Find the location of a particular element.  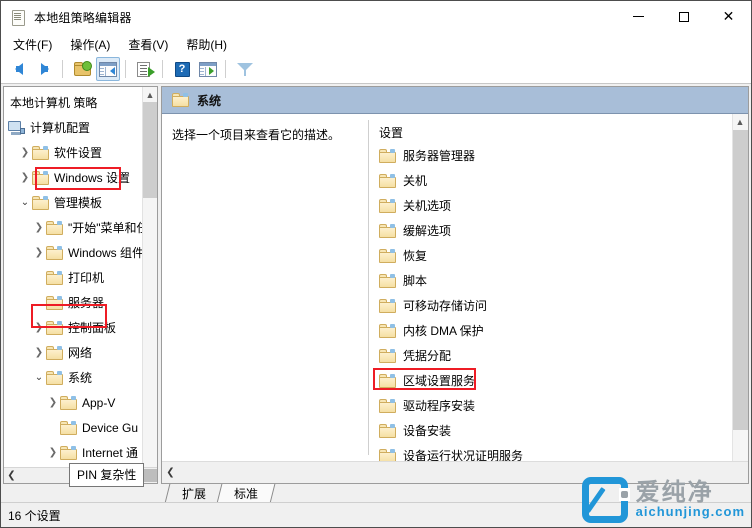

tree-item-label: 软件设置 is located at coordinates (78, 153).